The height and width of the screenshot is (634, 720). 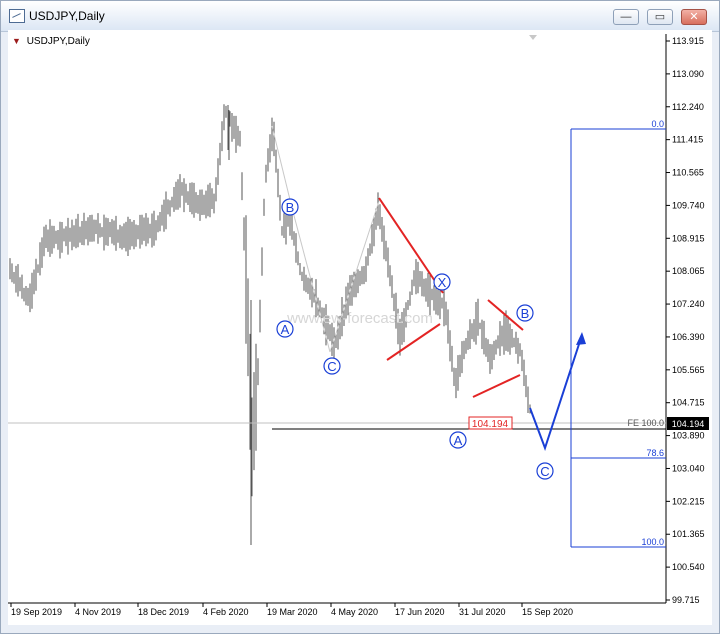 What do you see at coordinates (686, 600) in the screenshot?
I see `price-tick-label: 99.715` at bounding box center [686, 600].